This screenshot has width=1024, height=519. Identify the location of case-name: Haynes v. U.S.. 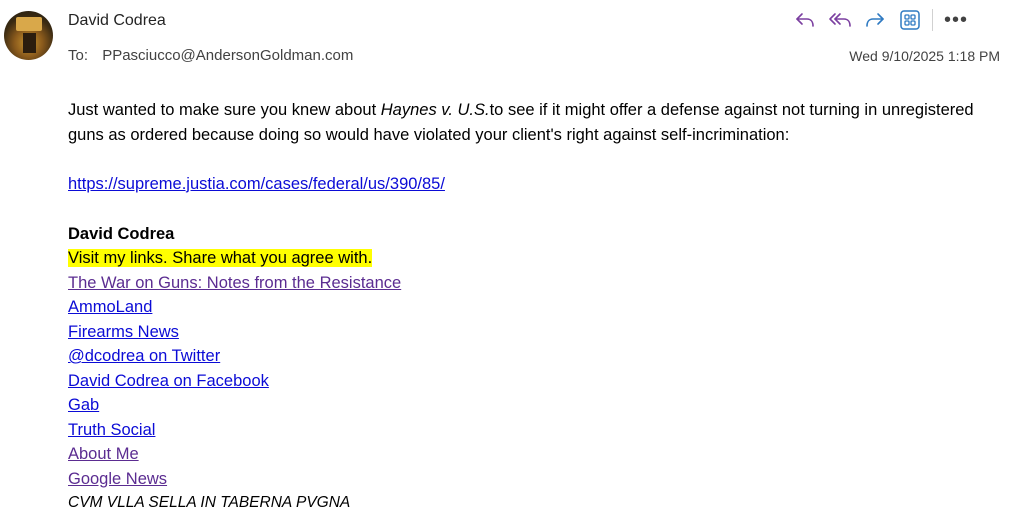
(435, 110).